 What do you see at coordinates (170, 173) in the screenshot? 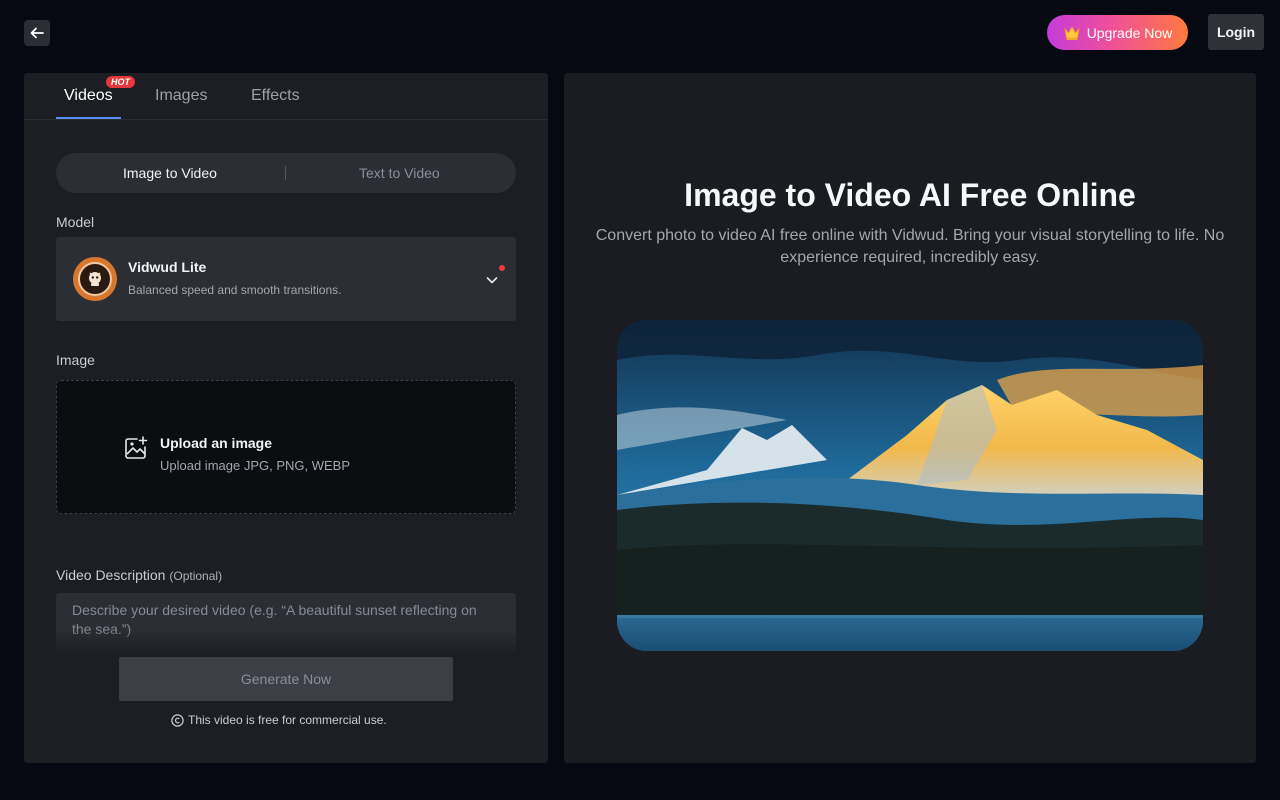
I see `mode-image-to-video: Image to Video` at bounding box center [170, 173].